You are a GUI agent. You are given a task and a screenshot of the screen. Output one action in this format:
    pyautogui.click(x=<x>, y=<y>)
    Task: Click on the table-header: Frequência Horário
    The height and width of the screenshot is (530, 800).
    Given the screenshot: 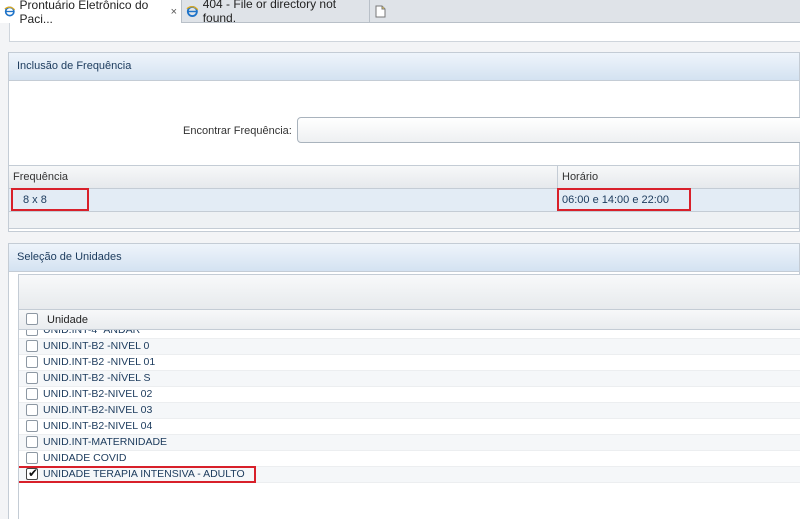 What is the action you would take?
    pyautogui.click(x=404, y=177)
    